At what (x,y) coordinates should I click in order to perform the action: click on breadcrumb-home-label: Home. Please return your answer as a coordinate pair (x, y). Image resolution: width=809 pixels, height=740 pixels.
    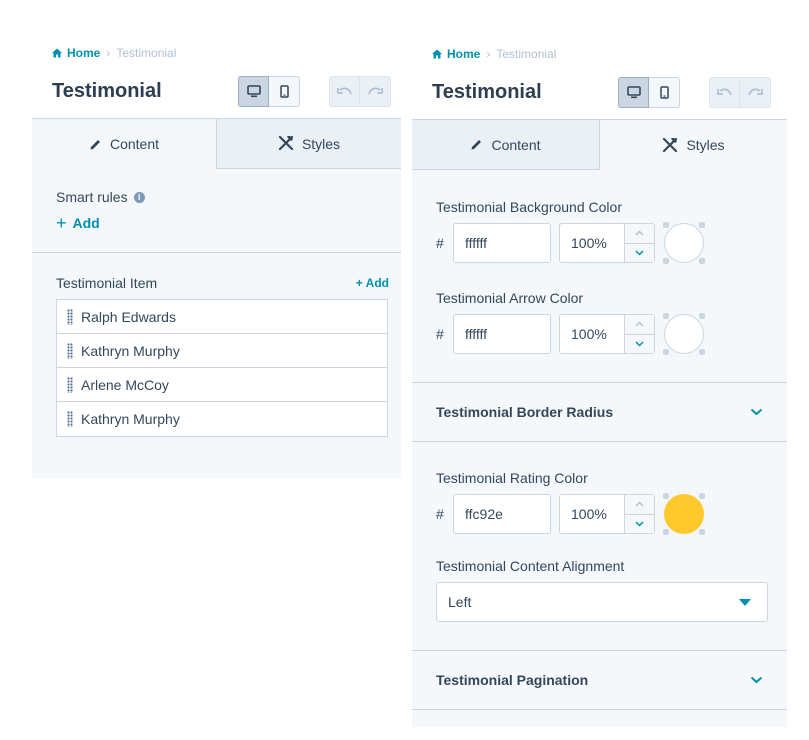
    Looking at the image, I should click on (84, 53).